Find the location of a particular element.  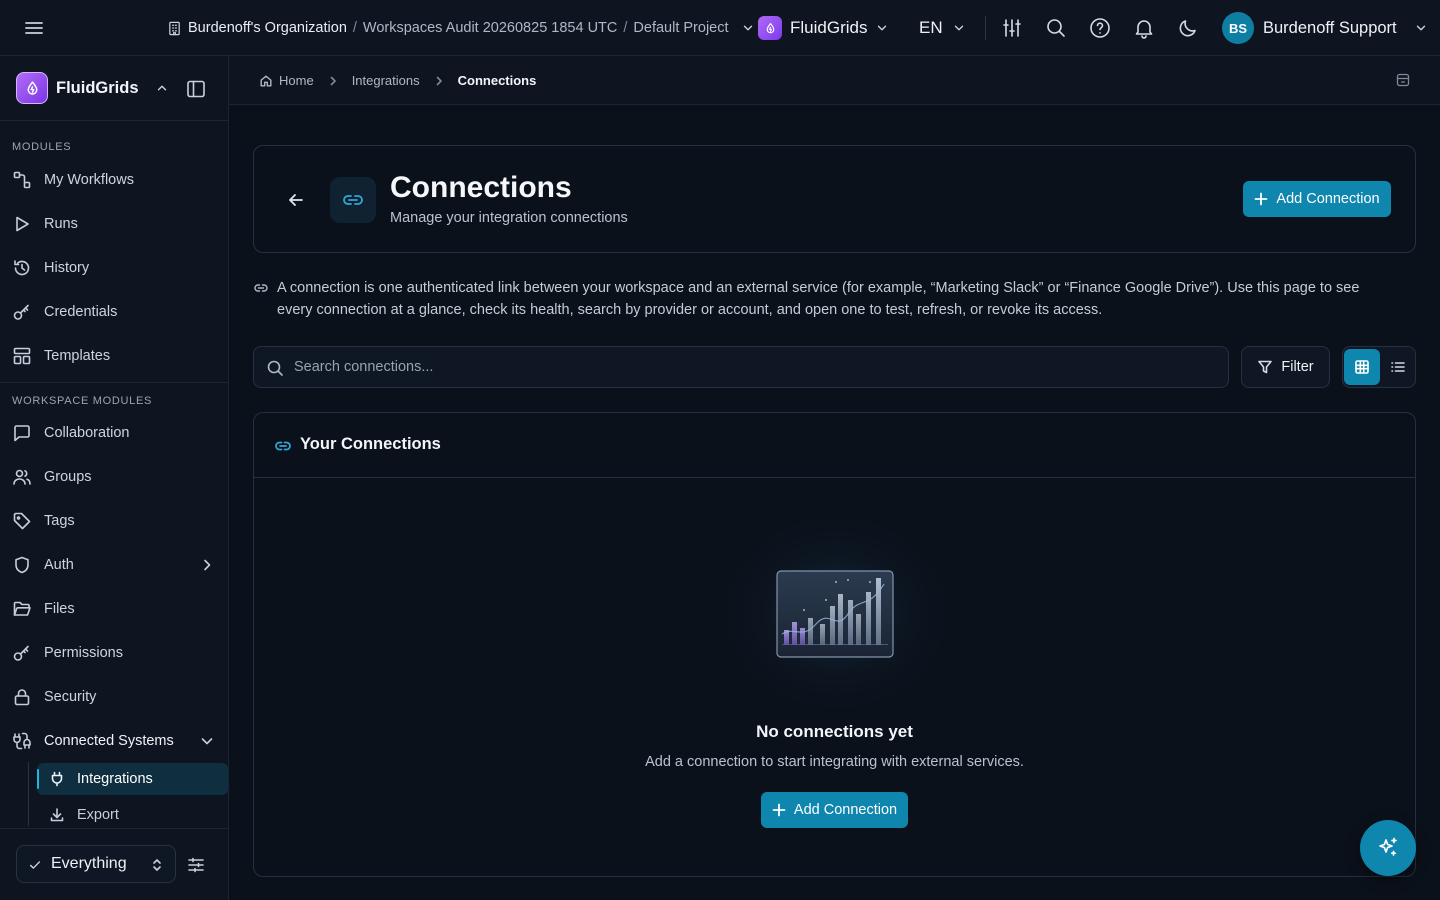

toolbar-divider is located at coordinates (985, 28).